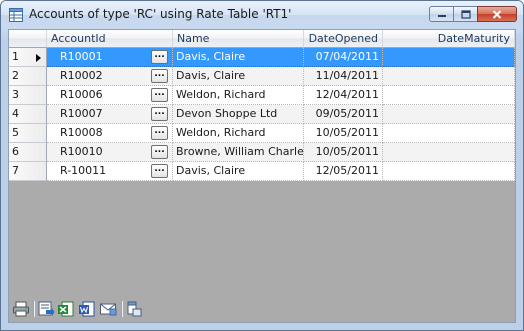 The image size is (524, 331). I want to click on bottom-toolbar, so click(262, 310).